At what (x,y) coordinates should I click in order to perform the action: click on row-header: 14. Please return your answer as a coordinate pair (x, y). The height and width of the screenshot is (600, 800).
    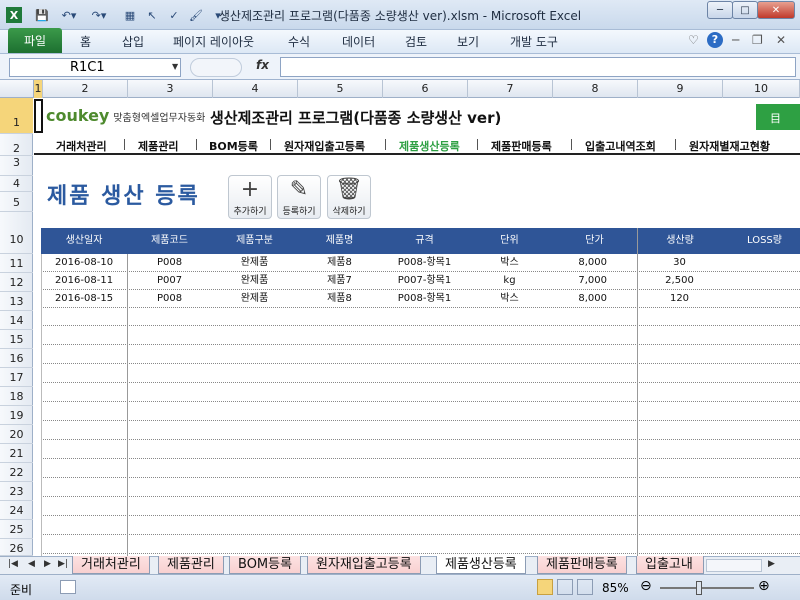
    Looking at the image, I should click on (16, 320).